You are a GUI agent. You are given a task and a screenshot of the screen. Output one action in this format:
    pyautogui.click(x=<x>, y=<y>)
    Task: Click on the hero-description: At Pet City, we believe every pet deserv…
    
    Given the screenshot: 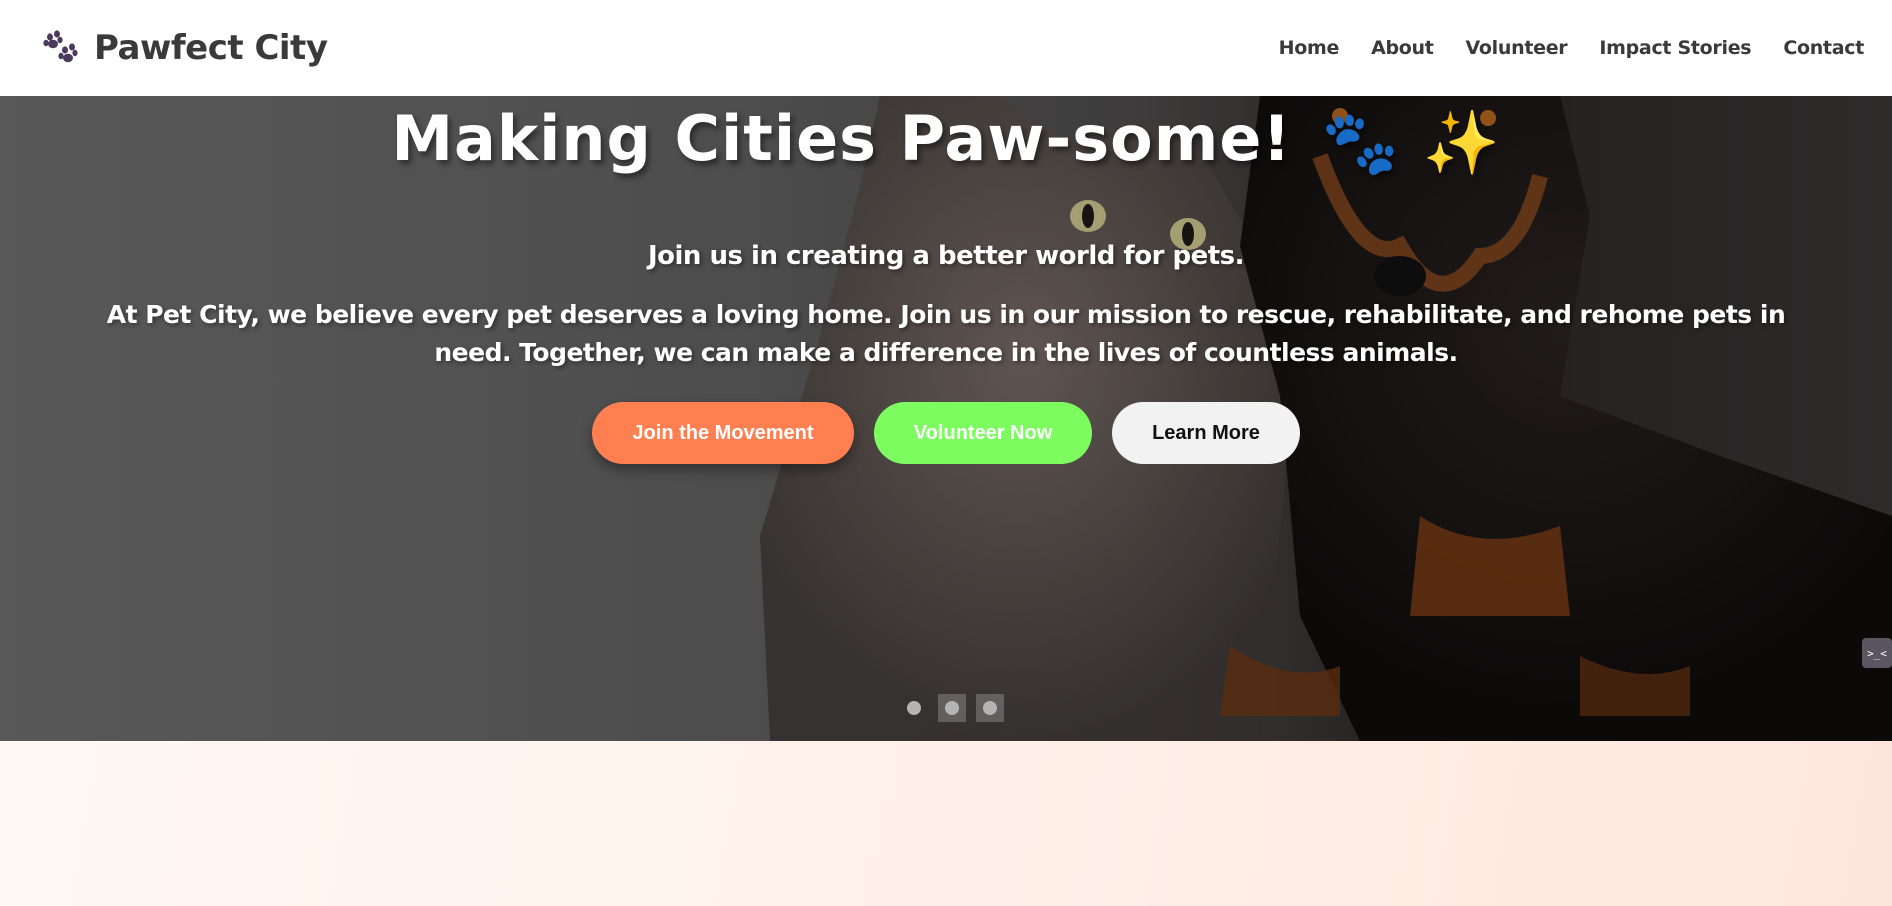 What is the action you would take?
    pyautogui.click(x=946, y=333)
    